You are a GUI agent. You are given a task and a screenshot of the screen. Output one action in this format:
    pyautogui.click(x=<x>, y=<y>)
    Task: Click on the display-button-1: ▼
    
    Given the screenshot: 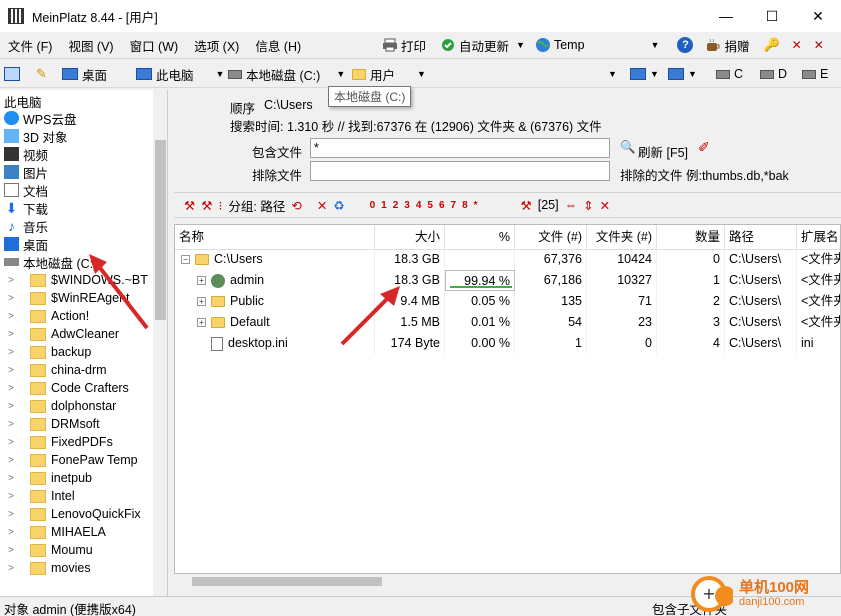 What is the action you would take?
    pyautogui.click(x=644, y=74)
    